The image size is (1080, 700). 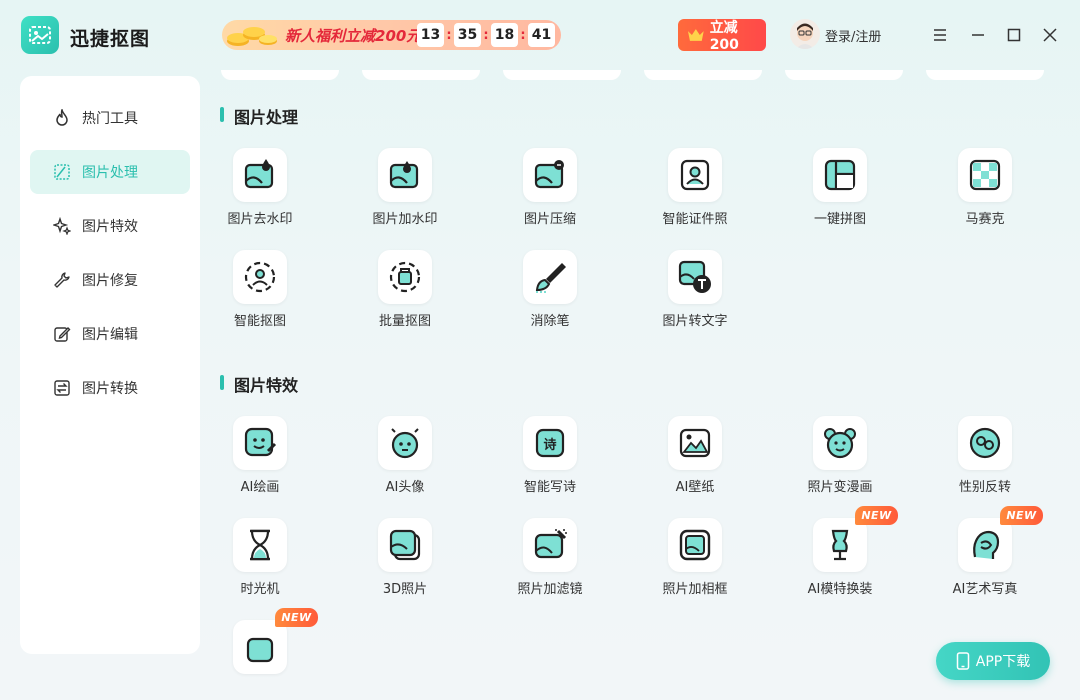 I want to click on id-photo-icon, so click(x=695, y=175).